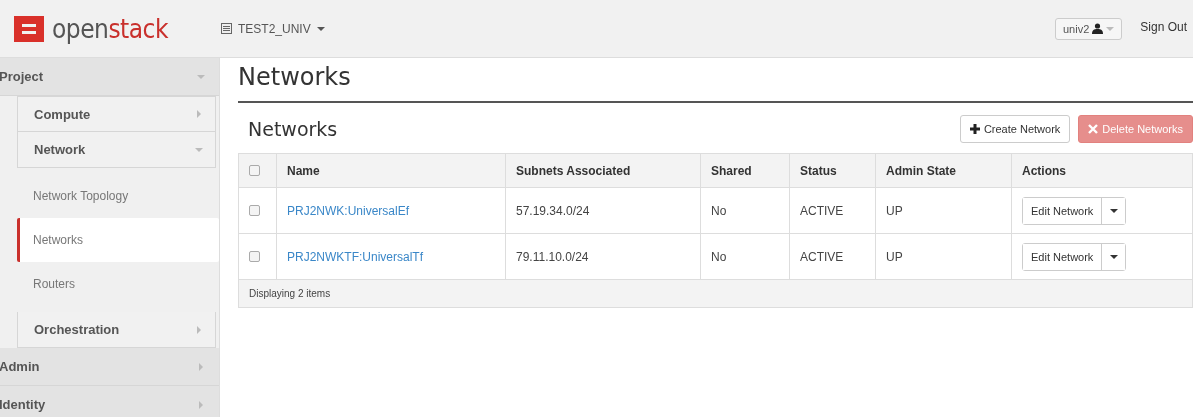 This screenshot has width=1193, height=417. Describe the element at coordinates (29, 28) in the screenshot. I see `logo-icon` at that location.